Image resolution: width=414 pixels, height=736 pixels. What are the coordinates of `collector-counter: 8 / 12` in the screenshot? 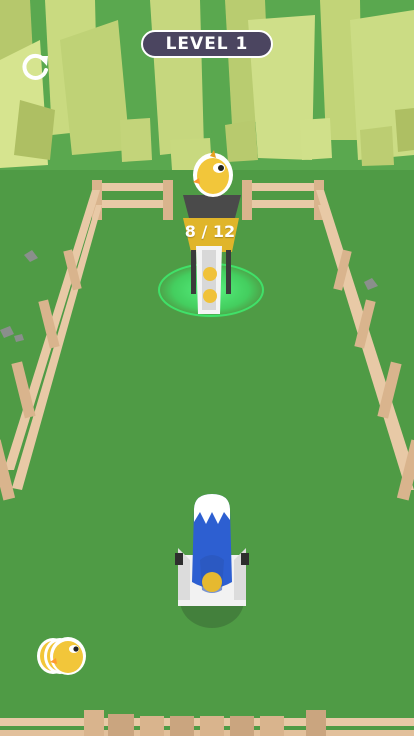 It's located at (210, 231).